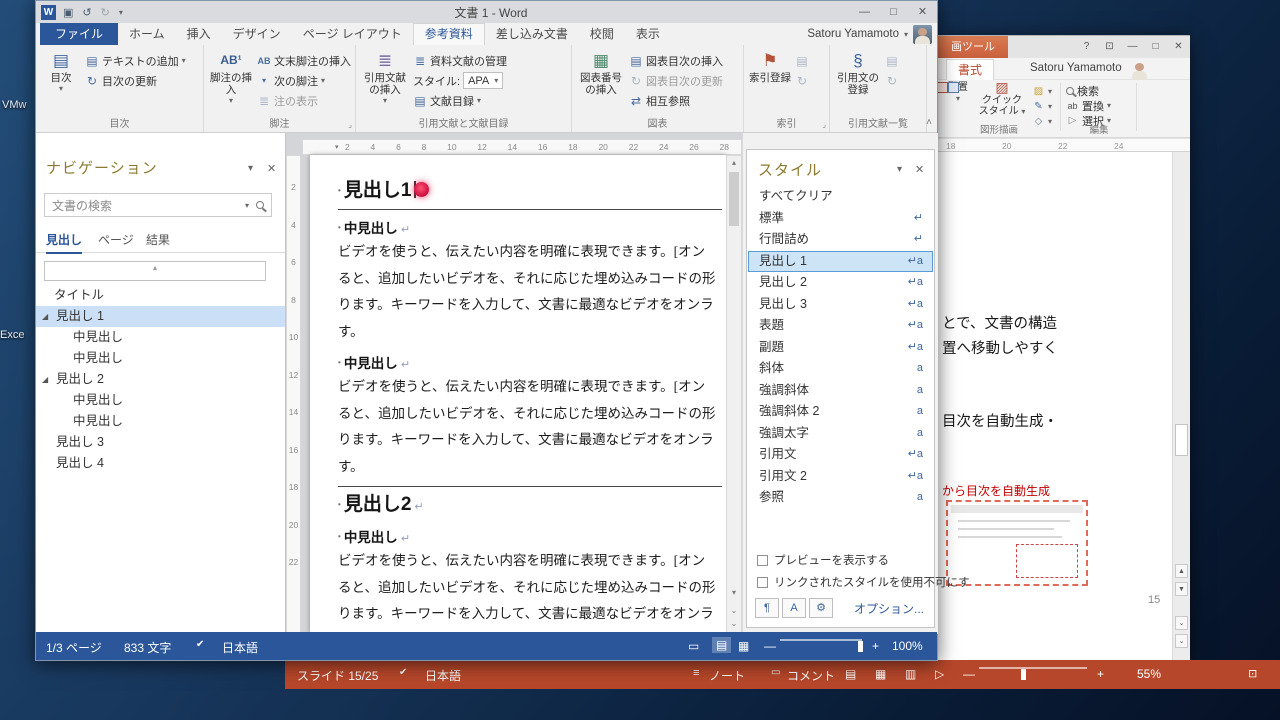 The height and width of the screenshot is (720, 1280). Describe the element at coordinates (522, 147) in the screenshot. I see `horizontal-ruler: ▾ 2 4 6 8 10 12 14 16 18 20 22 24 26 28` at that location.